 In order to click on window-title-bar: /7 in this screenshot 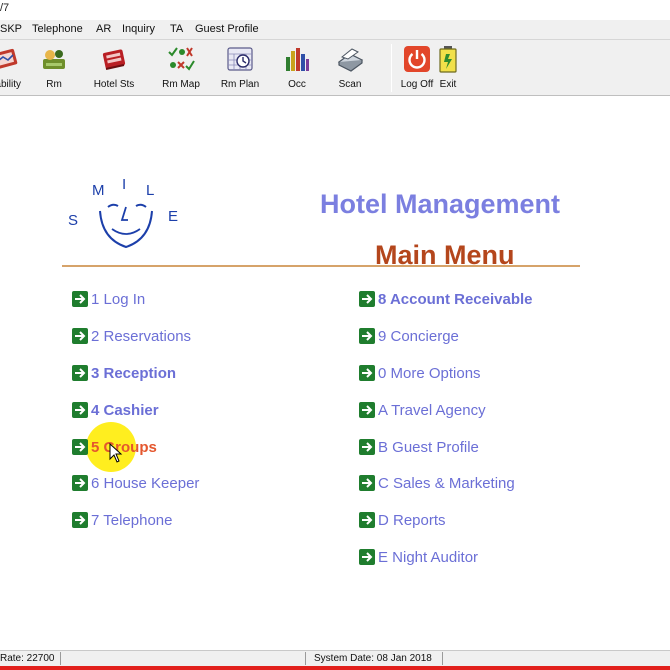, I will do `click(335, 9)`.